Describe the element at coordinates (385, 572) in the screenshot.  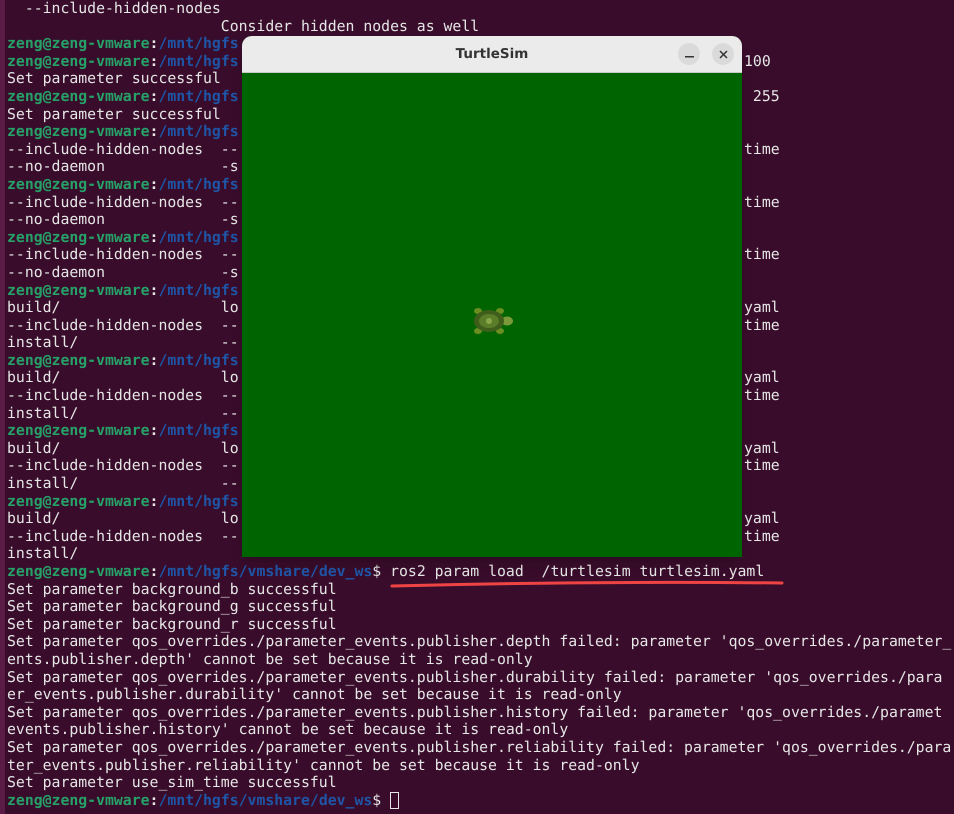
I see `terminal-line: zeng@zeng-vmware:/mnt/hgfs/vmshare/dev_ws$ ros2 param load /turtlesim turtlesim.yaml` at that location.